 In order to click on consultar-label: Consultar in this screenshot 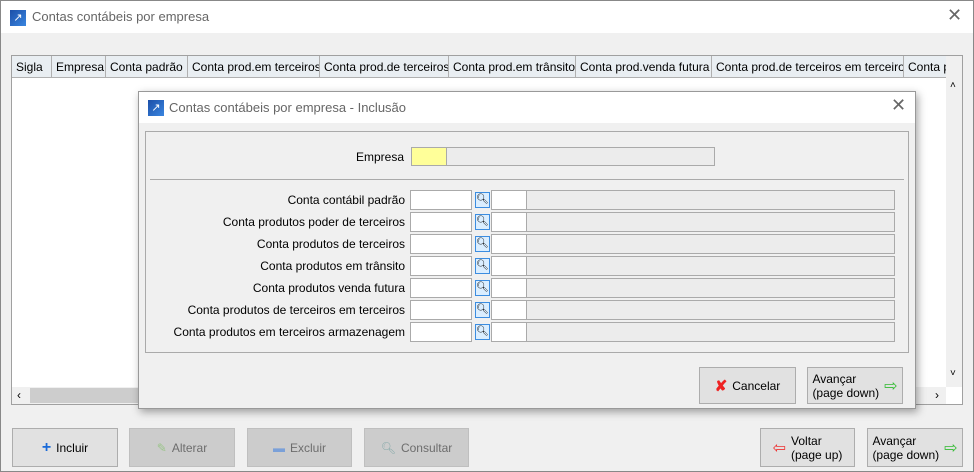, I will do `click(426, 447)`.